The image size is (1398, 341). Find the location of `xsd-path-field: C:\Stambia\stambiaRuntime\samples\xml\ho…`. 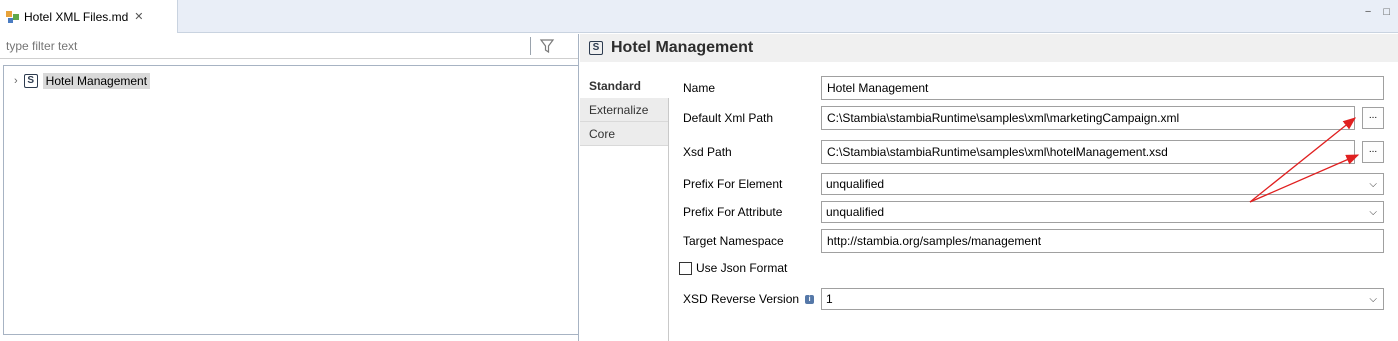

xsd-path-field: C:\Stambia\stambiaRuntime\samples\xml\ho… is located at coordinates (1088, 152).